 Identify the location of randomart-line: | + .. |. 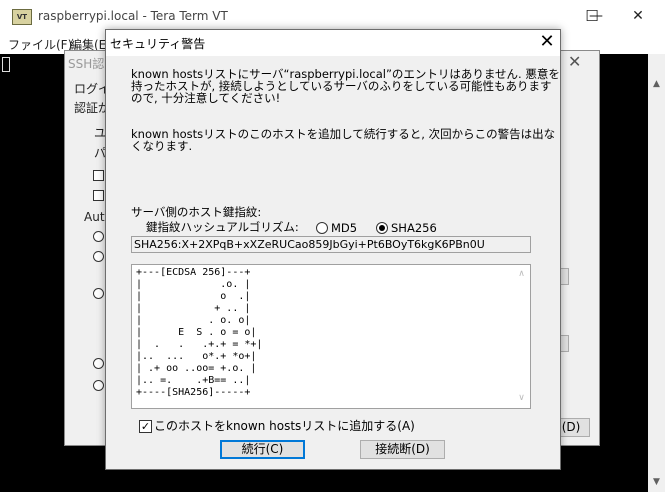
(193, 308).